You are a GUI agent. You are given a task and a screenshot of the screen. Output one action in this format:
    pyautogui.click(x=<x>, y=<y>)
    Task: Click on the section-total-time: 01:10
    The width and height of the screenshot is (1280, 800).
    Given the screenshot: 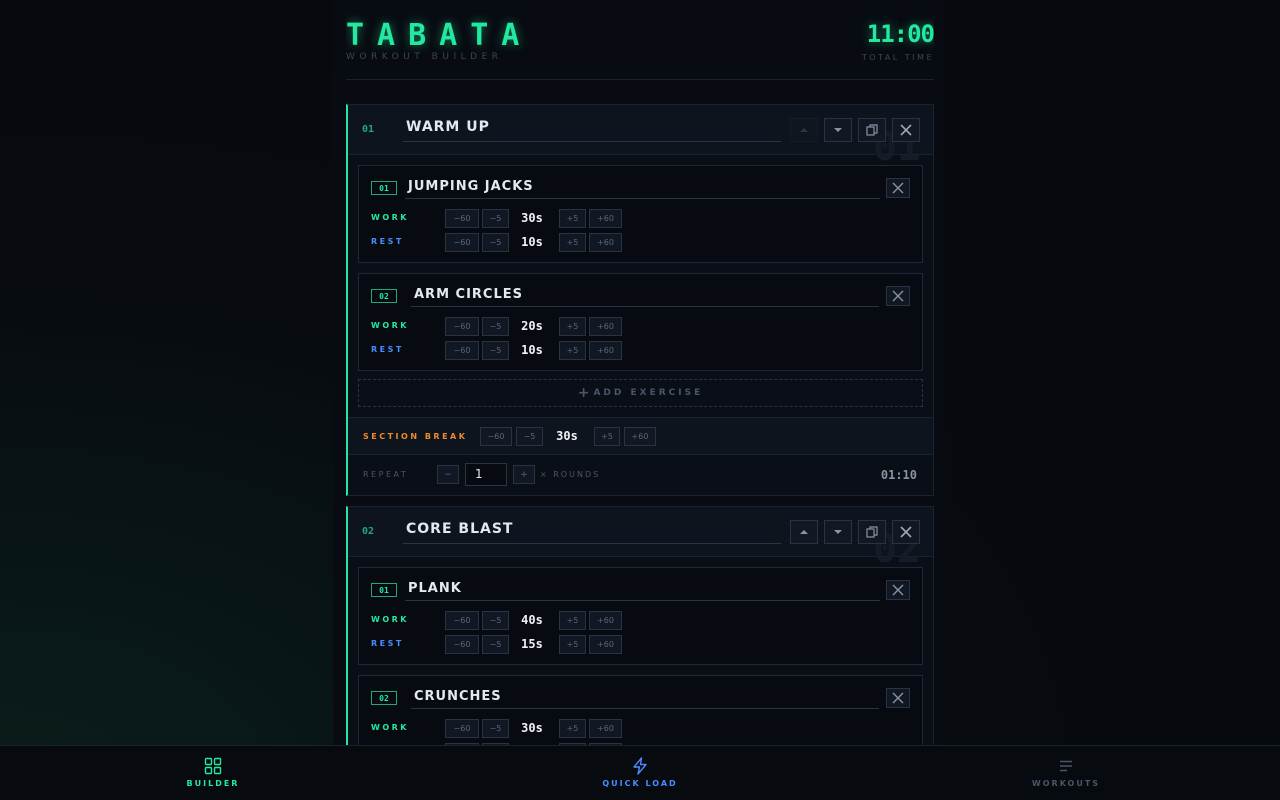 What is the action you would take?
    pyautogui.click(x=898, y=475)
    